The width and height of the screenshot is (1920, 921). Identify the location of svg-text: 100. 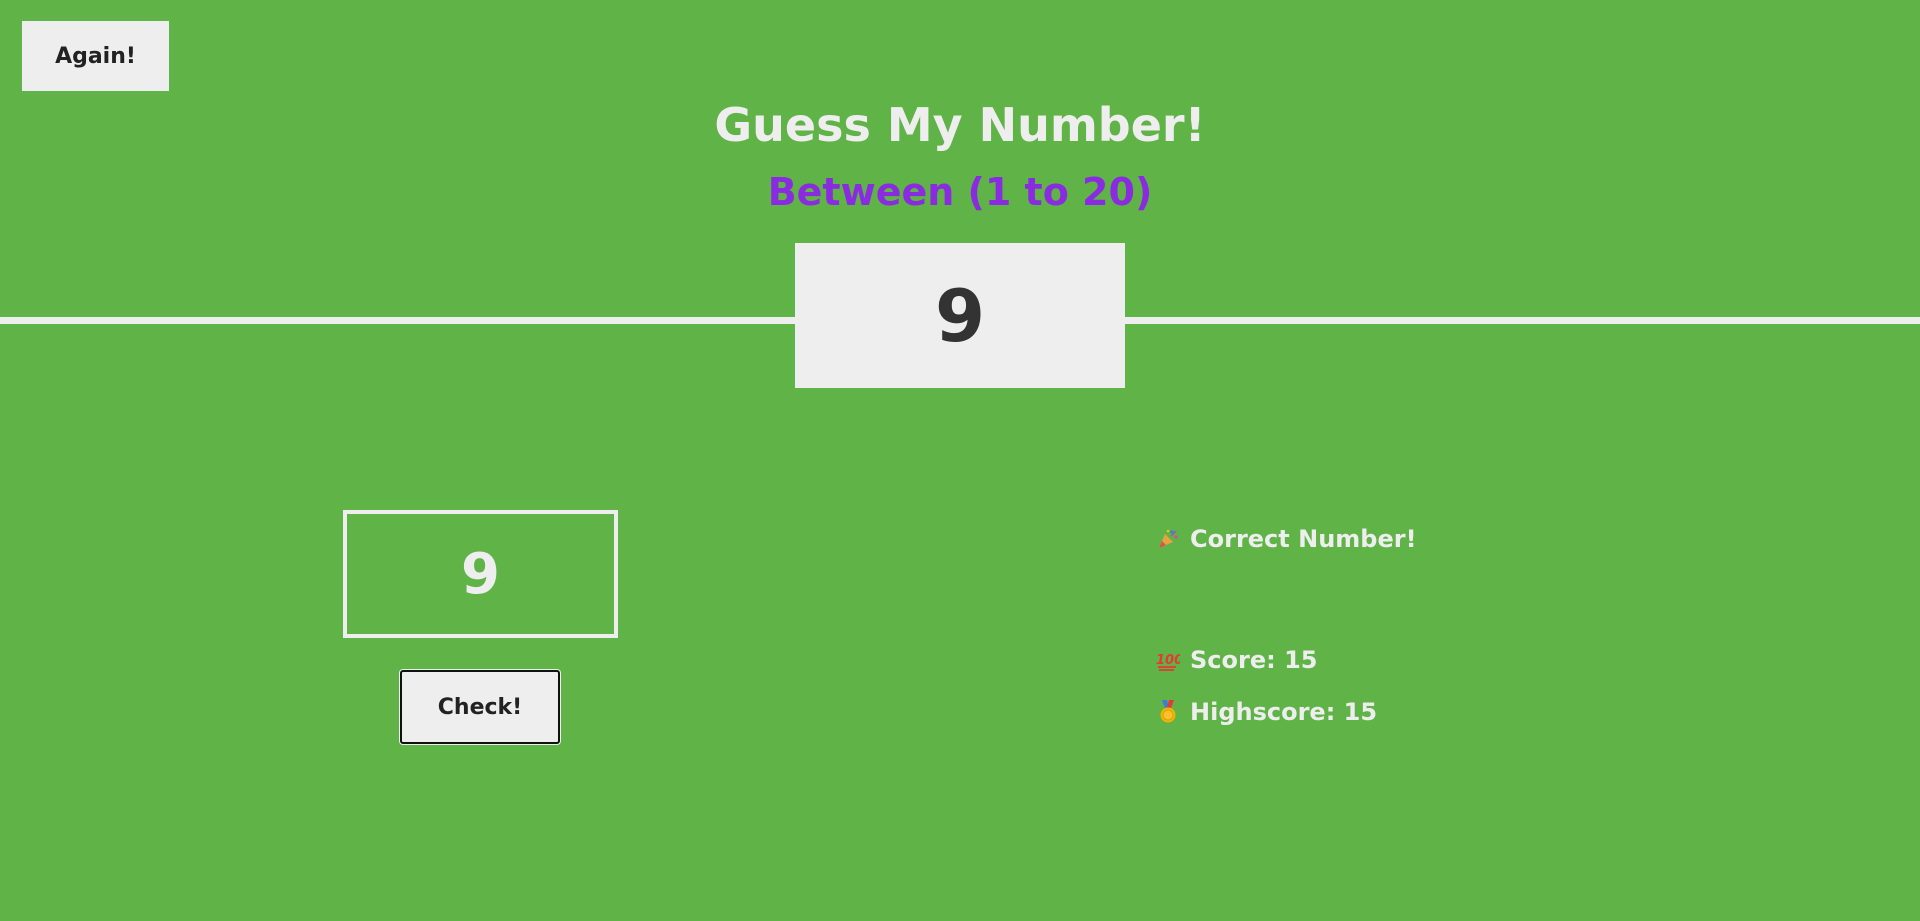
(1168, 660).